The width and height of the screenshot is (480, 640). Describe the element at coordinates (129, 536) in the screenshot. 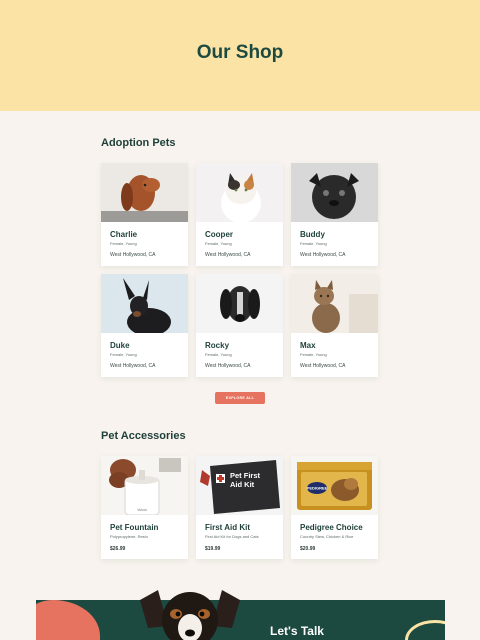

I see `product-desc: Polypropylene, Resin` at that location.